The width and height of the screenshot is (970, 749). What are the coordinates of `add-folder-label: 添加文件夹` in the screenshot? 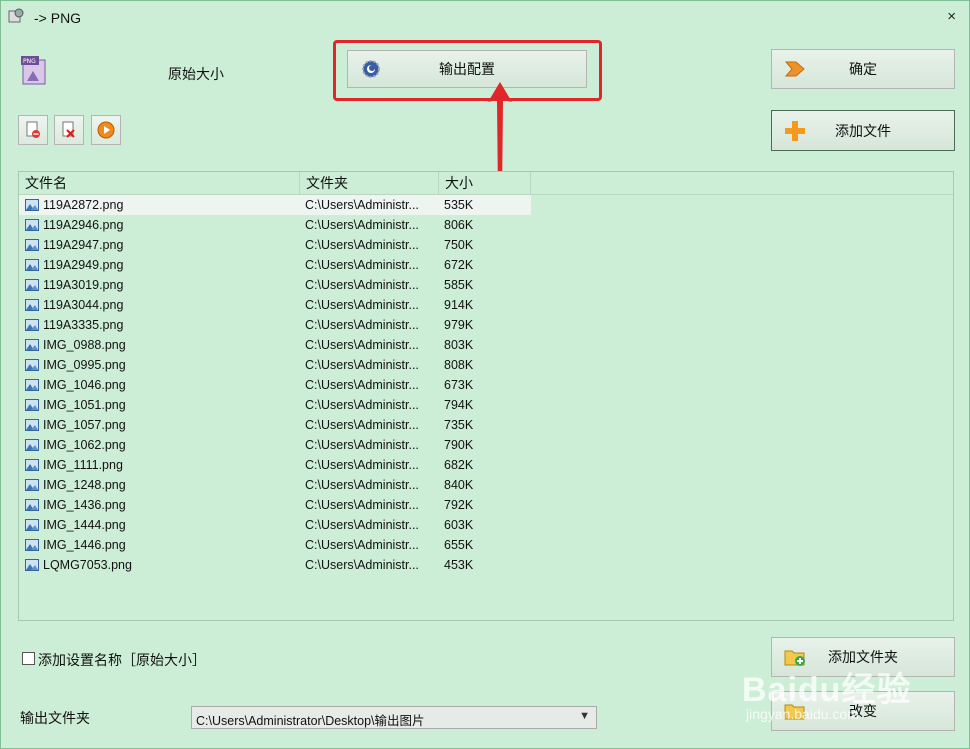 It's located at (863, 657).